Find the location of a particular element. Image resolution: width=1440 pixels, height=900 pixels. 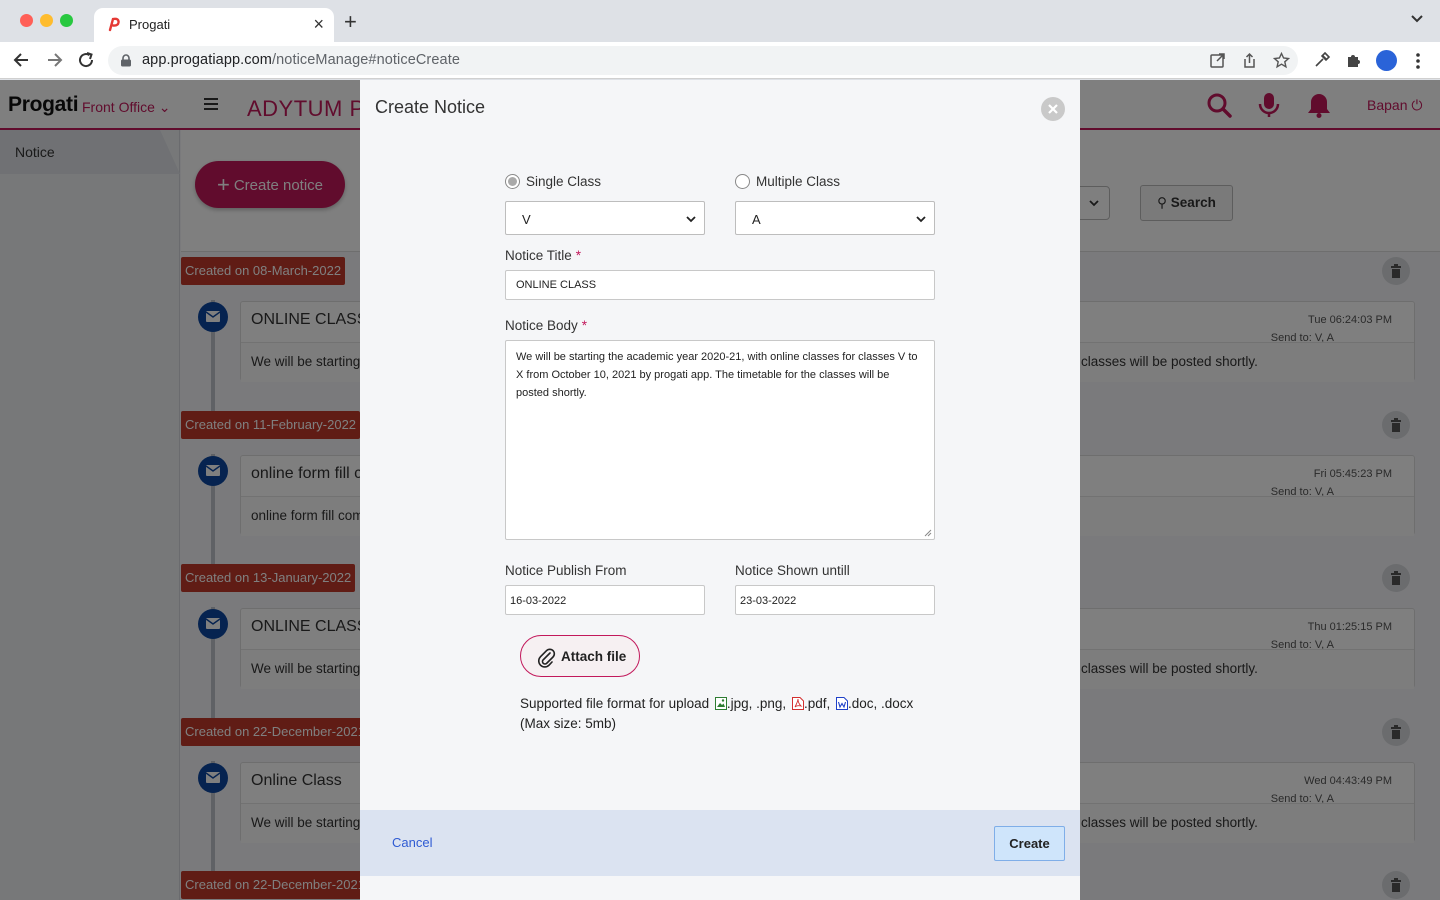

window-zoom-button is located at coordinates (66, 20).